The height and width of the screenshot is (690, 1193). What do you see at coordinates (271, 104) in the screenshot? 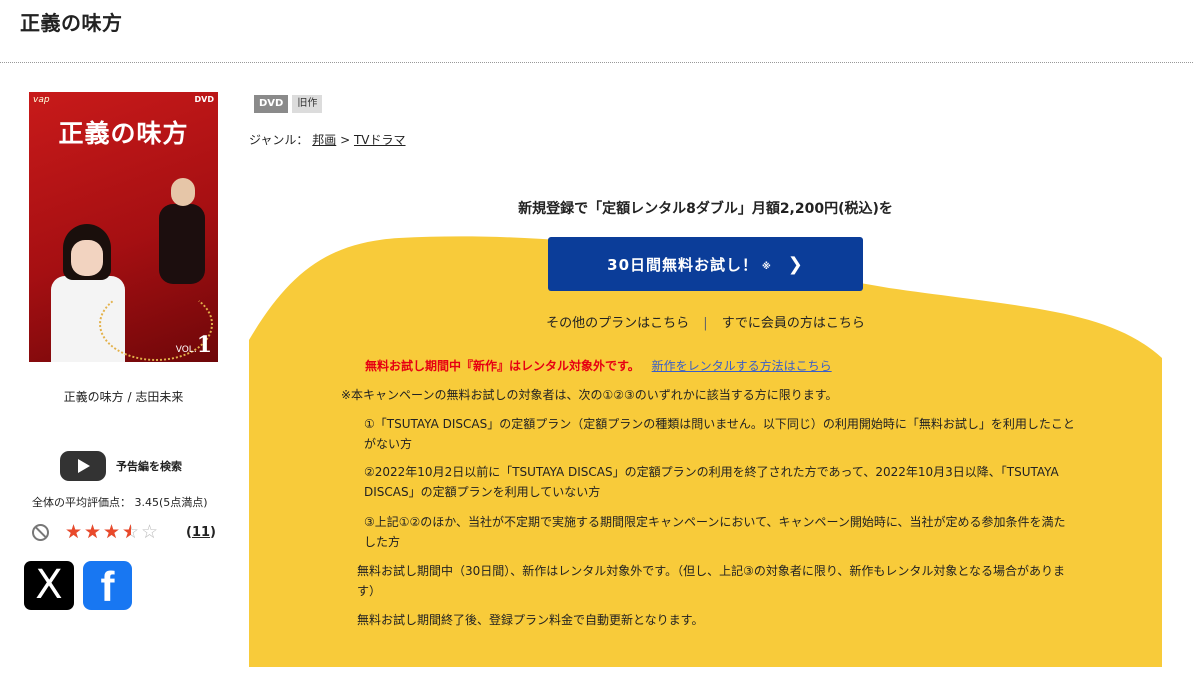
I see `badge-dvd: DVD` at bounding box center [271, 104].